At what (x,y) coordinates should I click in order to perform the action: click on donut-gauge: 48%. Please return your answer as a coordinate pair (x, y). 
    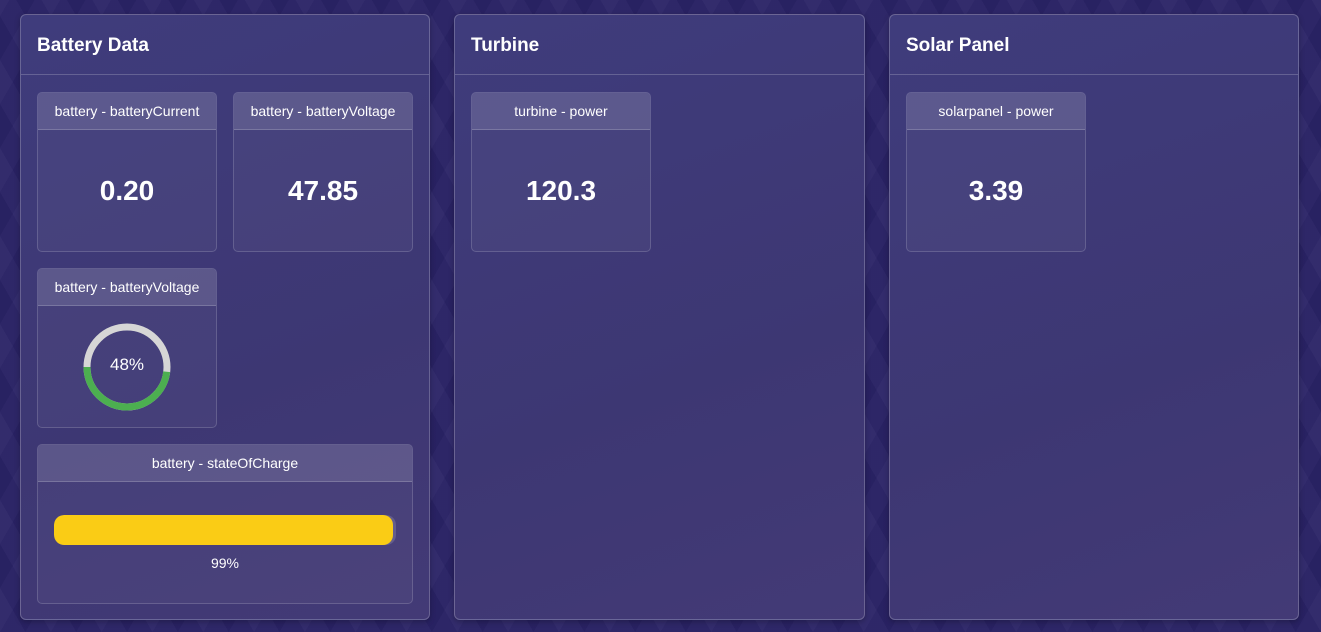
    Looking at the image, I should click on (127, 366).